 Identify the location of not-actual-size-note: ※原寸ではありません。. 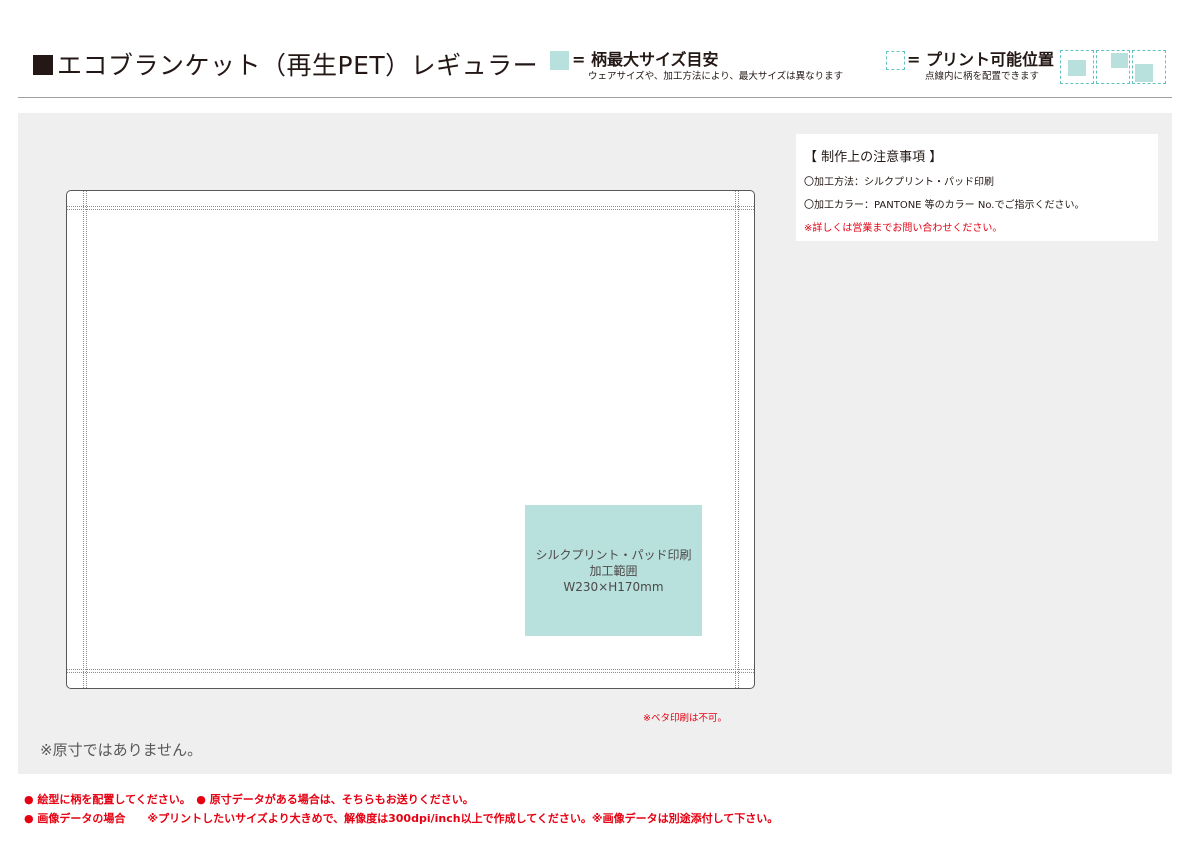
(121, 750).